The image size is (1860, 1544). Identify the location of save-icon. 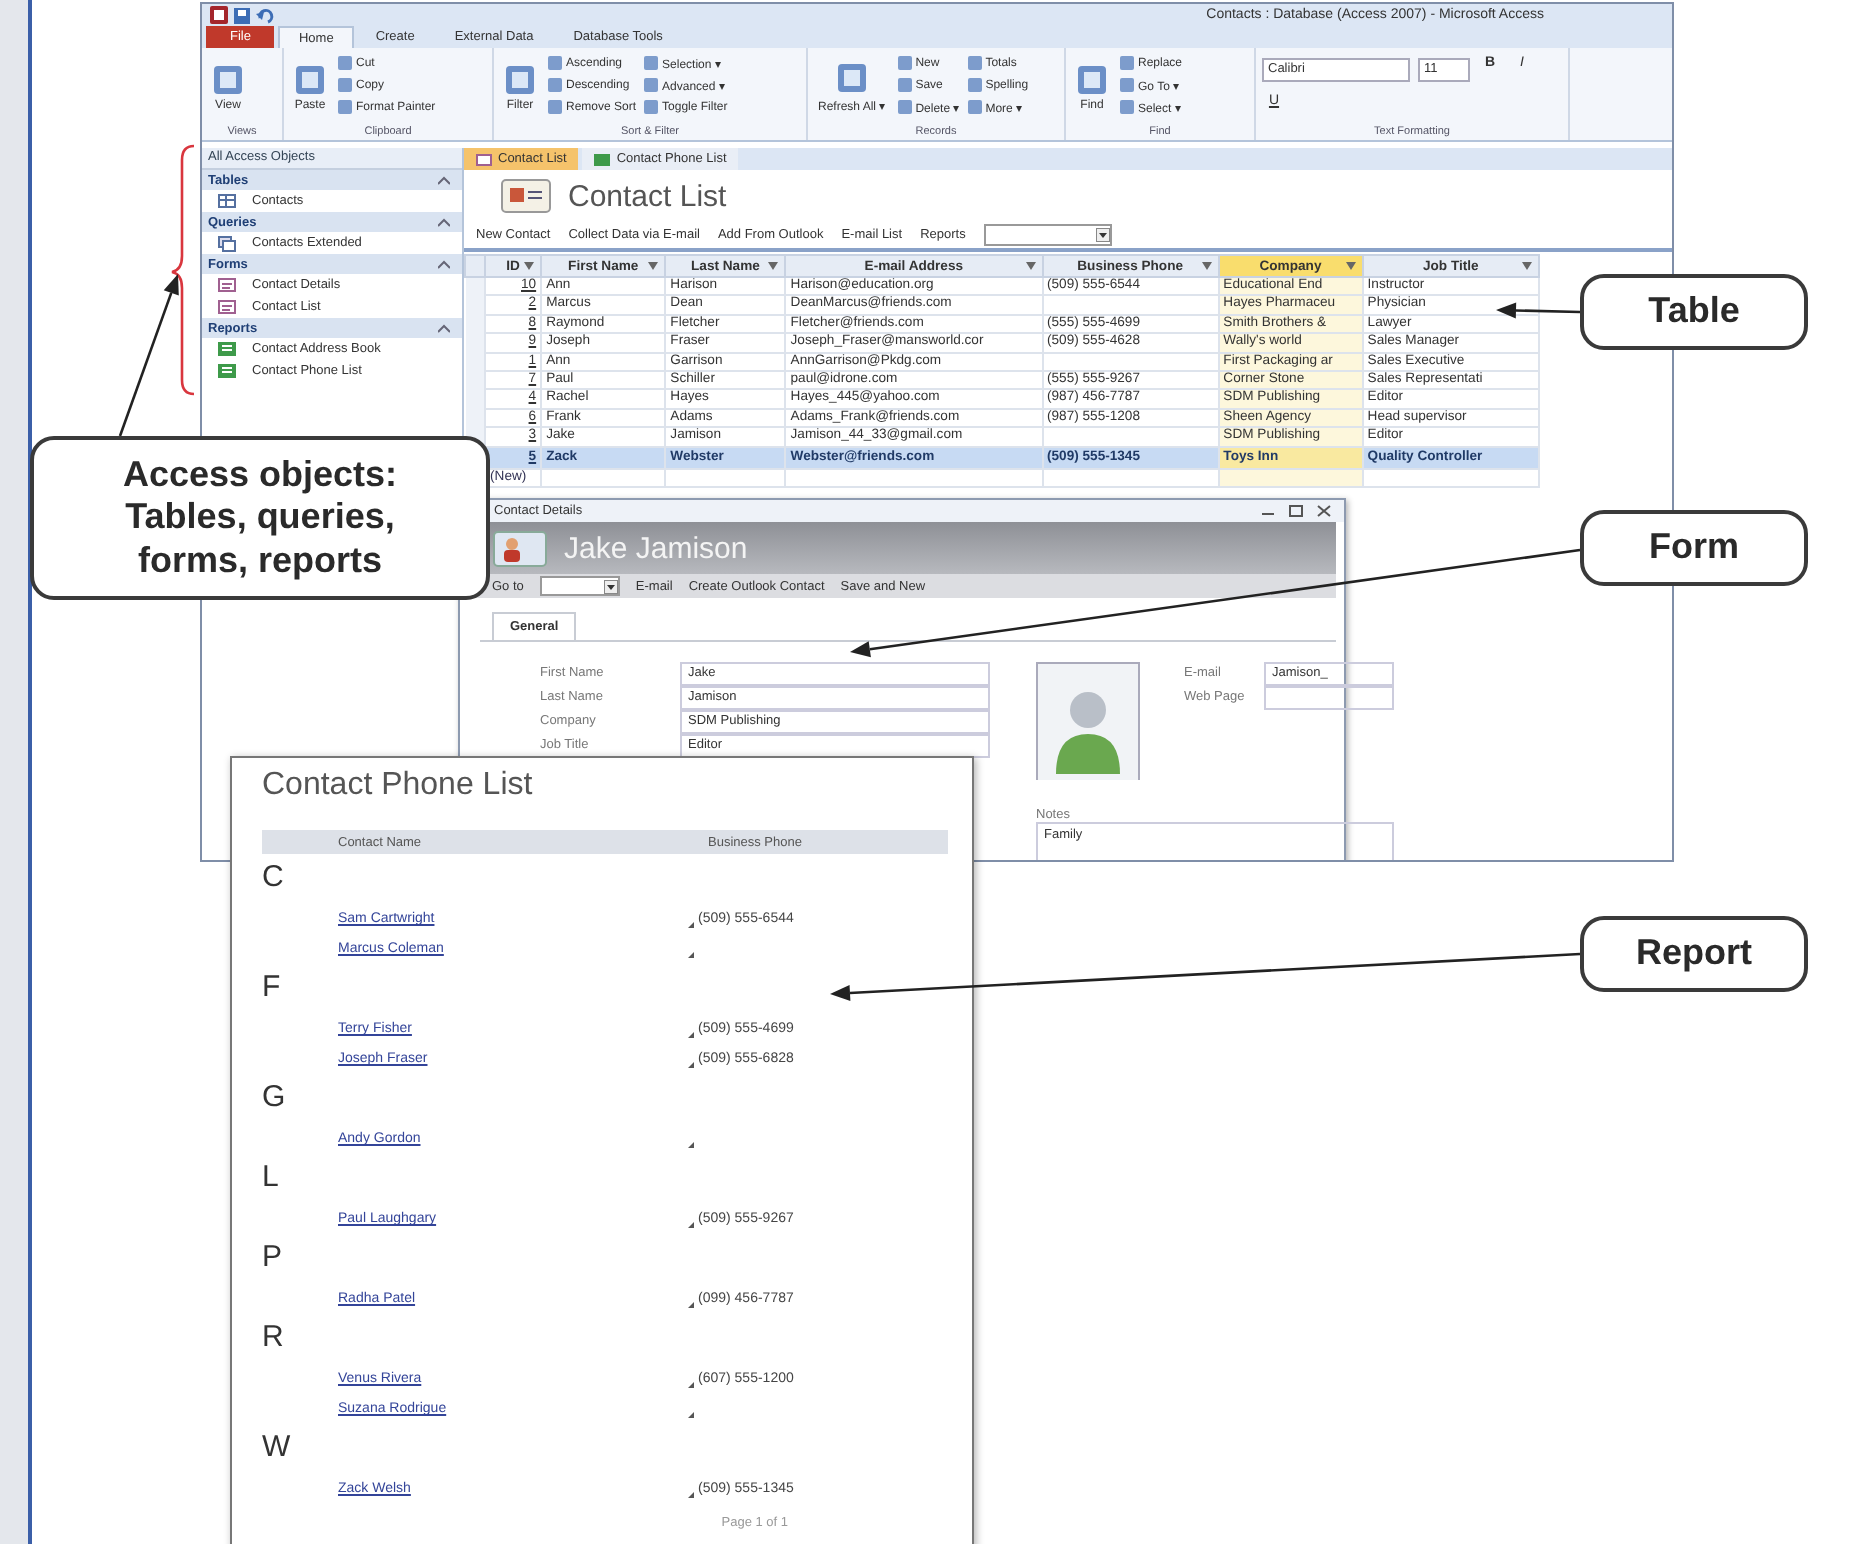
(242, 15).